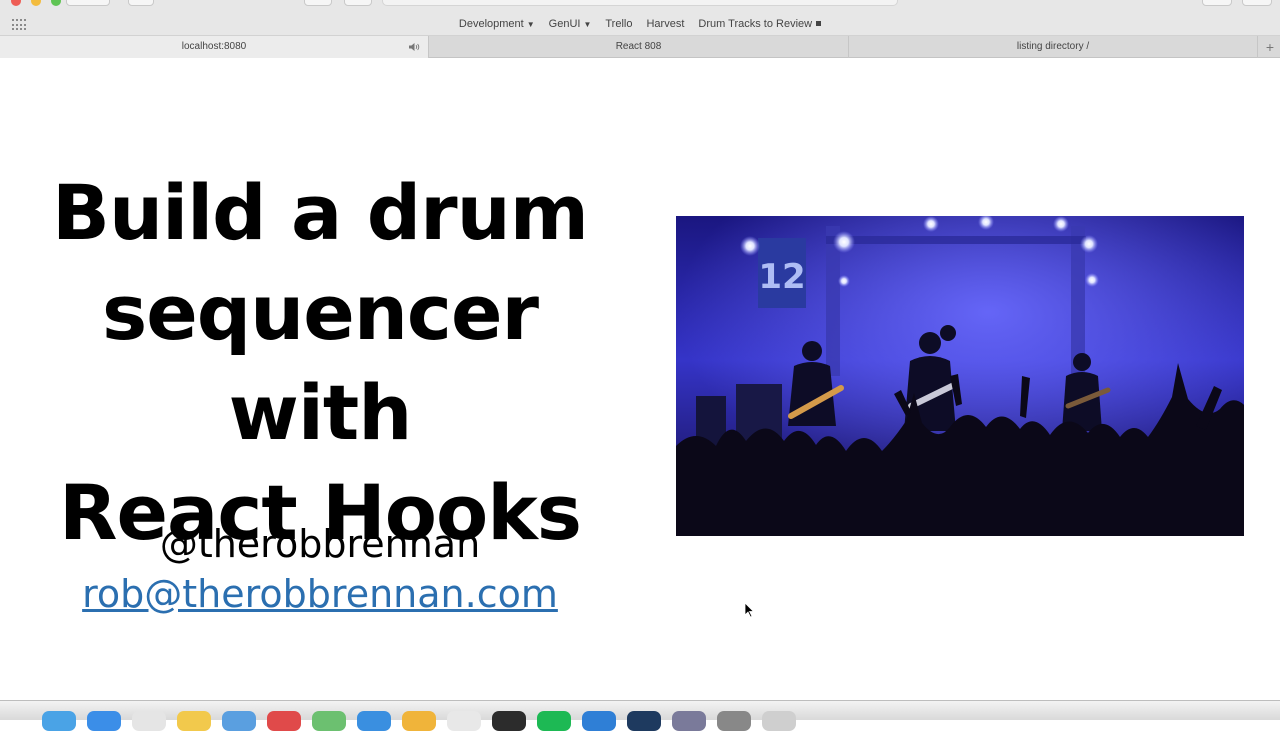  Describe the element at coordinates (88, 3) in the screenshot. I see `back-forward-buttons` at that location.